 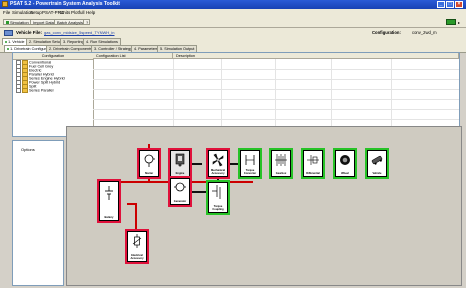 I want to click on block-label: Differential, so click(x=313, y=173).